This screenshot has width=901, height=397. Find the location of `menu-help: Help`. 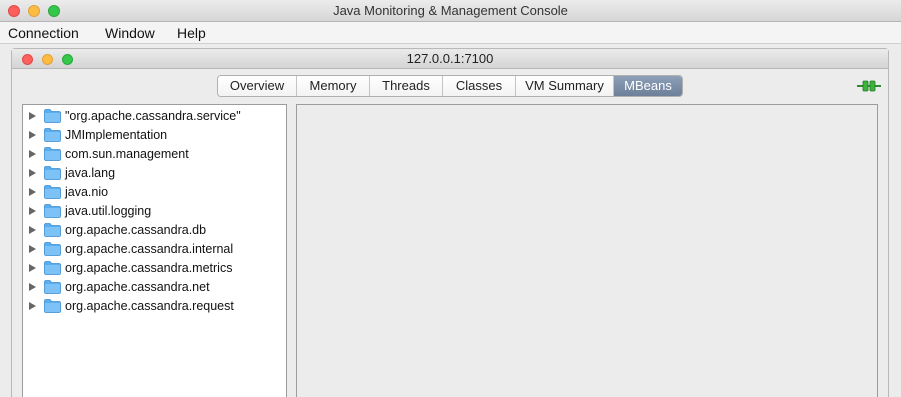

menu-help: Help is located at coordinates (191, 33).